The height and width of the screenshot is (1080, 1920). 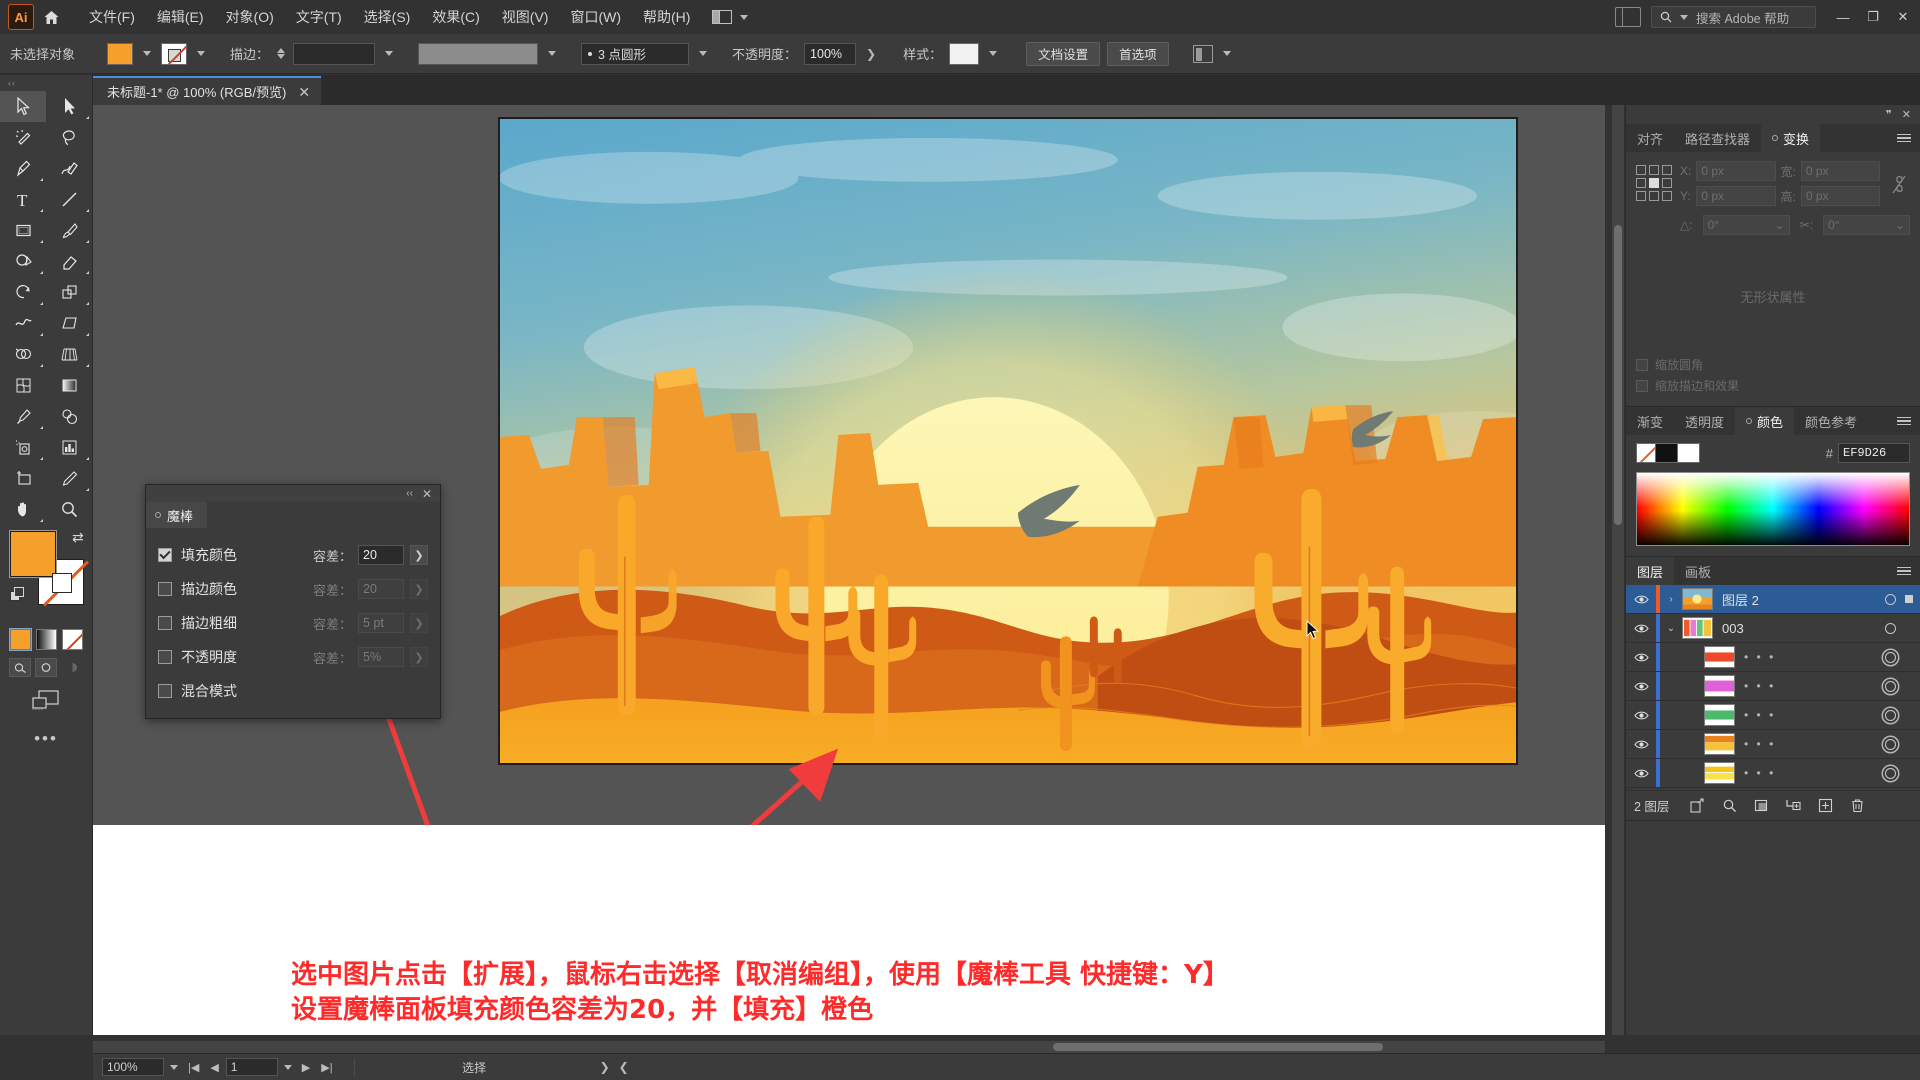 What do you see at coordinates (23, 478) in the screenshot?
I see `artboard-tool` at bounding box center [23, 478].